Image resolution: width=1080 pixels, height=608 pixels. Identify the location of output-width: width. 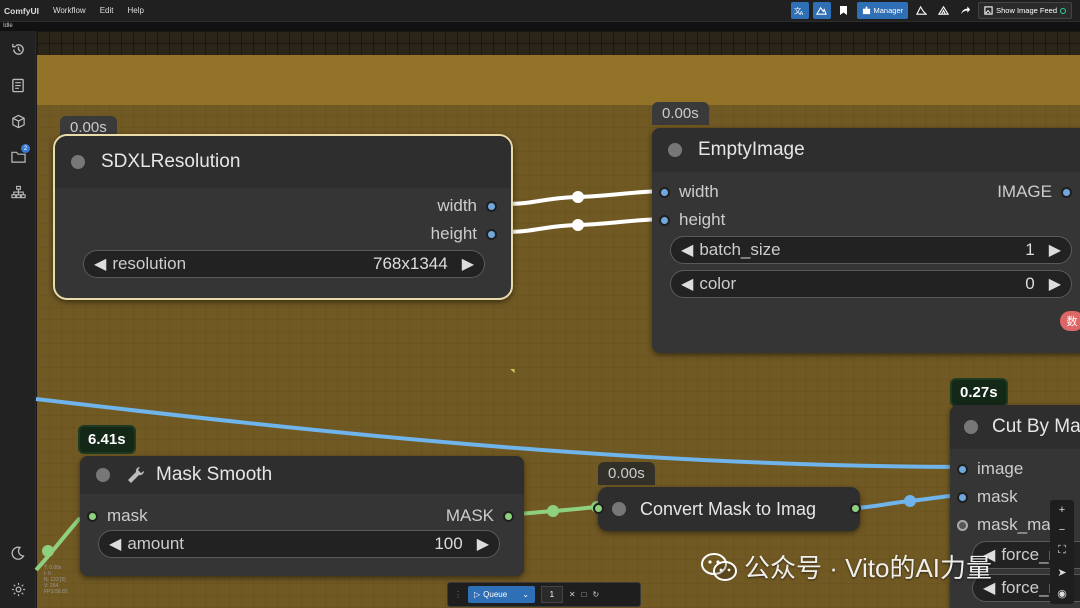
(467, 206).